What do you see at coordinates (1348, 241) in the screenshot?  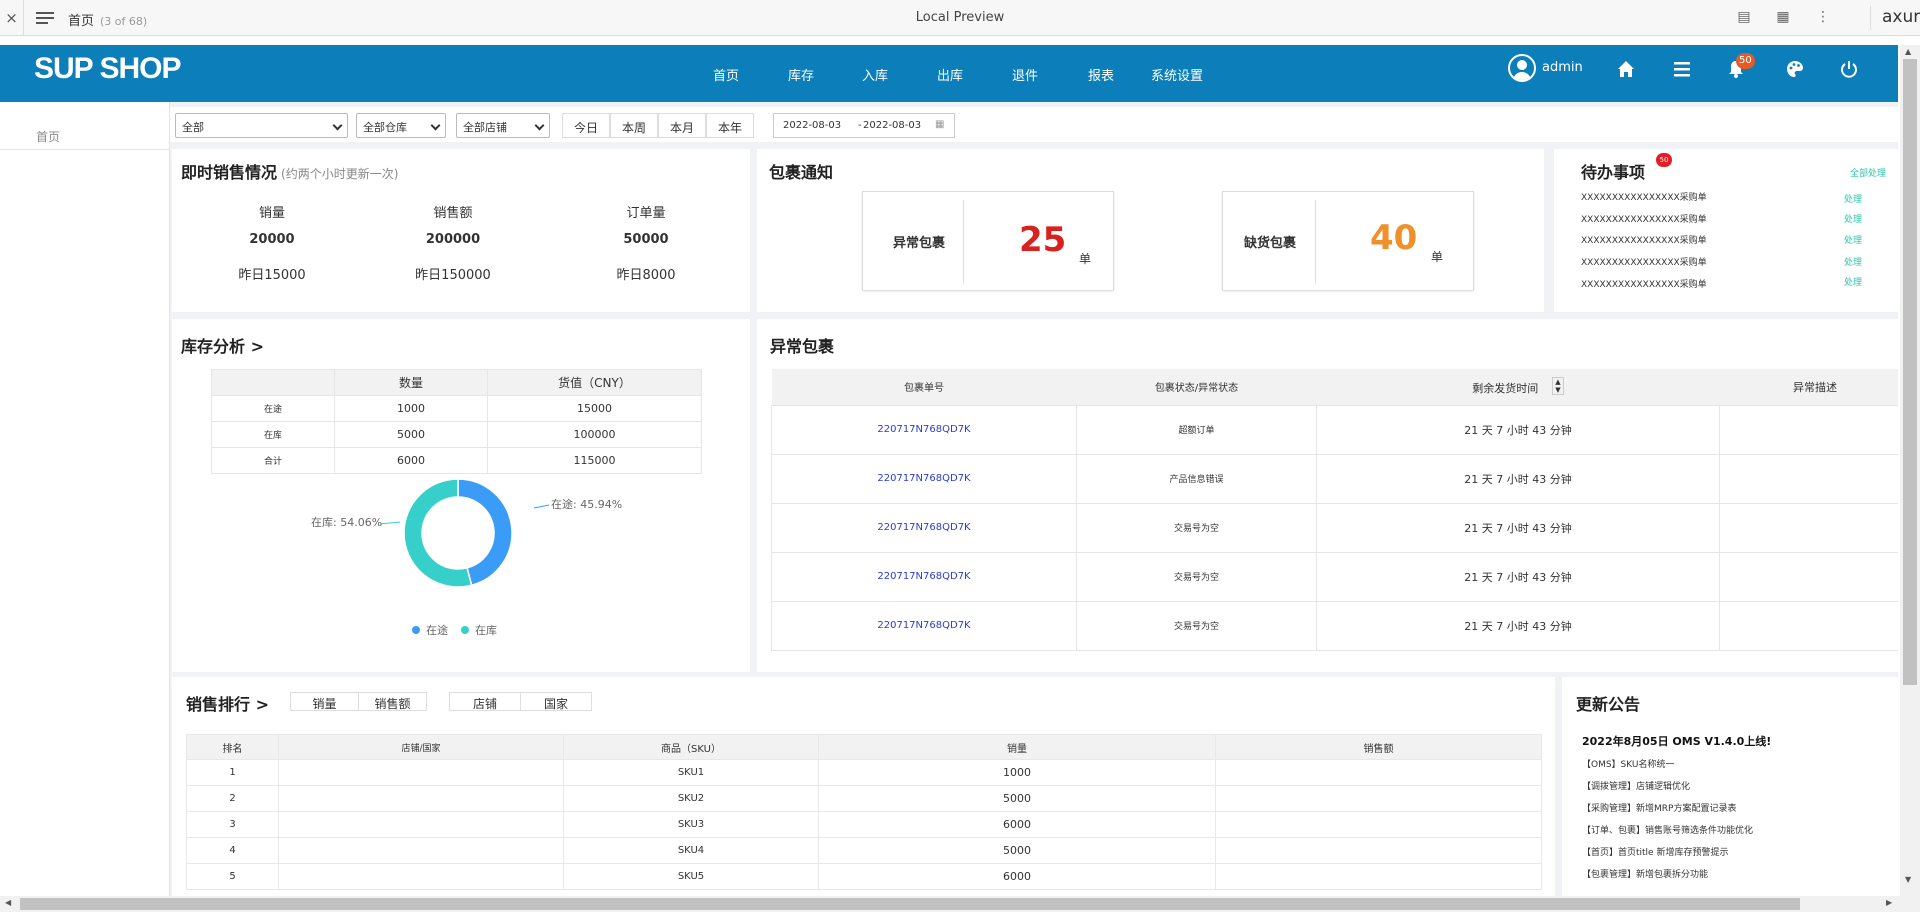 I see `shortage-parcel-card: 缺货包裹 40 单` at bounding box center [1348, 241].